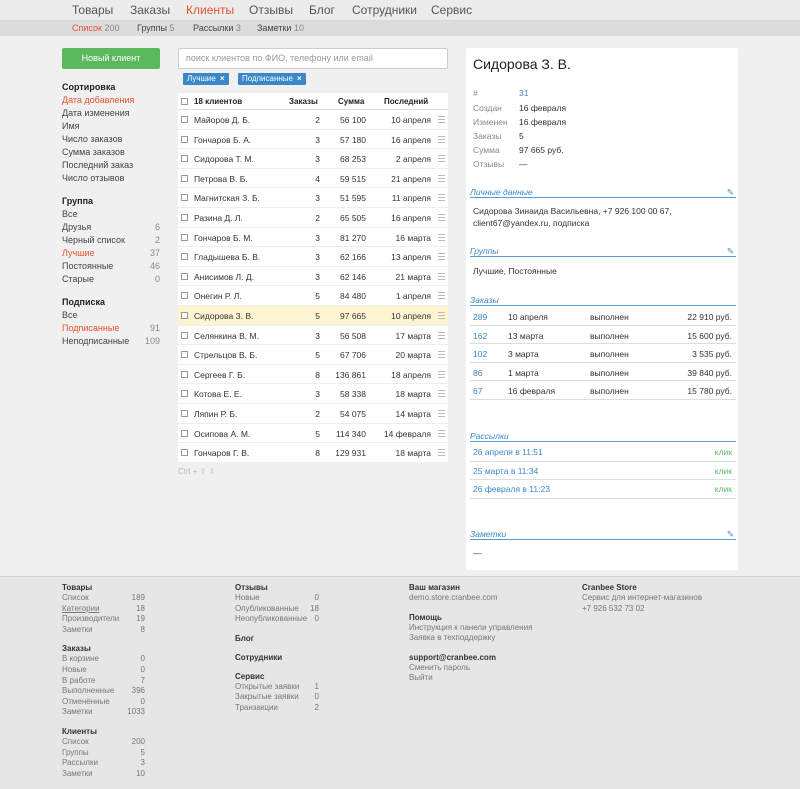  What do you see at coordinates (111, 178) in the screenshot?
I see `sort-option: Число отзывов` at bounding box center [111, 178].